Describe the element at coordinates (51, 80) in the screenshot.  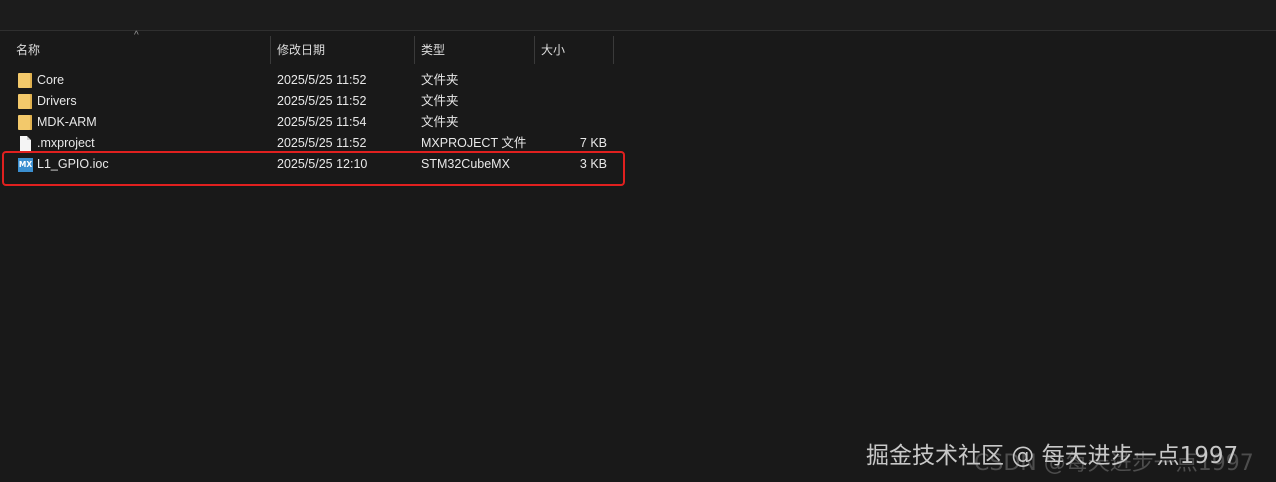
I see `file-name: Core` at that location.